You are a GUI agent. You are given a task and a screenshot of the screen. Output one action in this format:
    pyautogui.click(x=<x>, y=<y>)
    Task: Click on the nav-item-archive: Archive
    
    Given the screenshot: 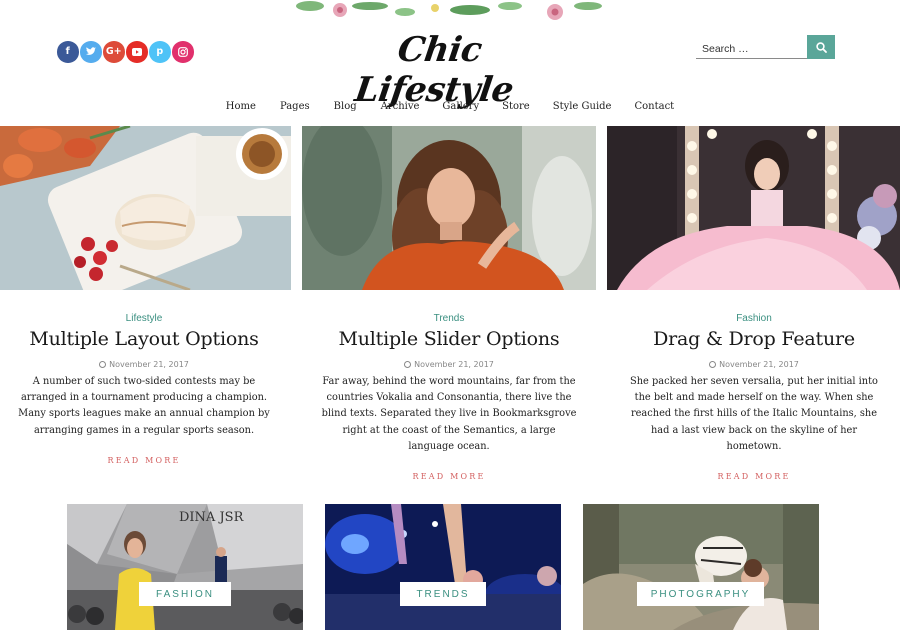 What is the action you would take?
    pyautogui.click(x=400, y=106)
    